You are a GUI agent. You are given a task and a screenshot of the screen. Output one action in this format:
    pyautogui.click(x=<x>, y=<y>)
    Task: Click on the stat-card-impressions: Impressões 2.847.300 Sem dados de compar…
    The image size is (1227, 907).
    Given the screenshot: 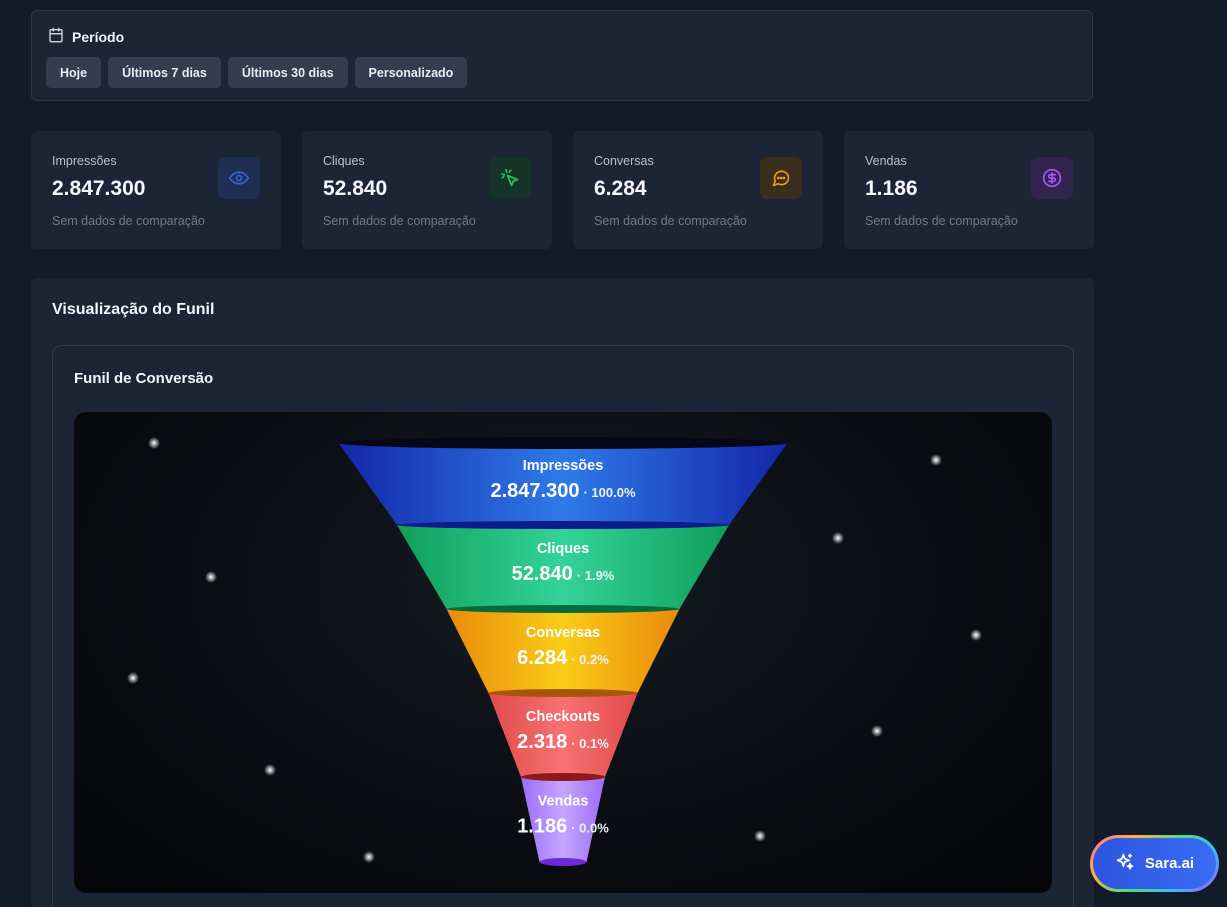 What is the action you would take?
    pyautogui.click(x=156, y=190)
    